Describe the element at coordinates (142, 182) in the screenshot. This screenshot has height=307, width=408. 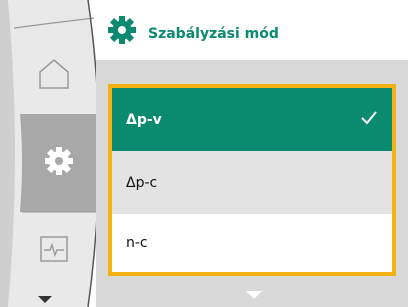
I see `option-label: Δp-c` at that location.